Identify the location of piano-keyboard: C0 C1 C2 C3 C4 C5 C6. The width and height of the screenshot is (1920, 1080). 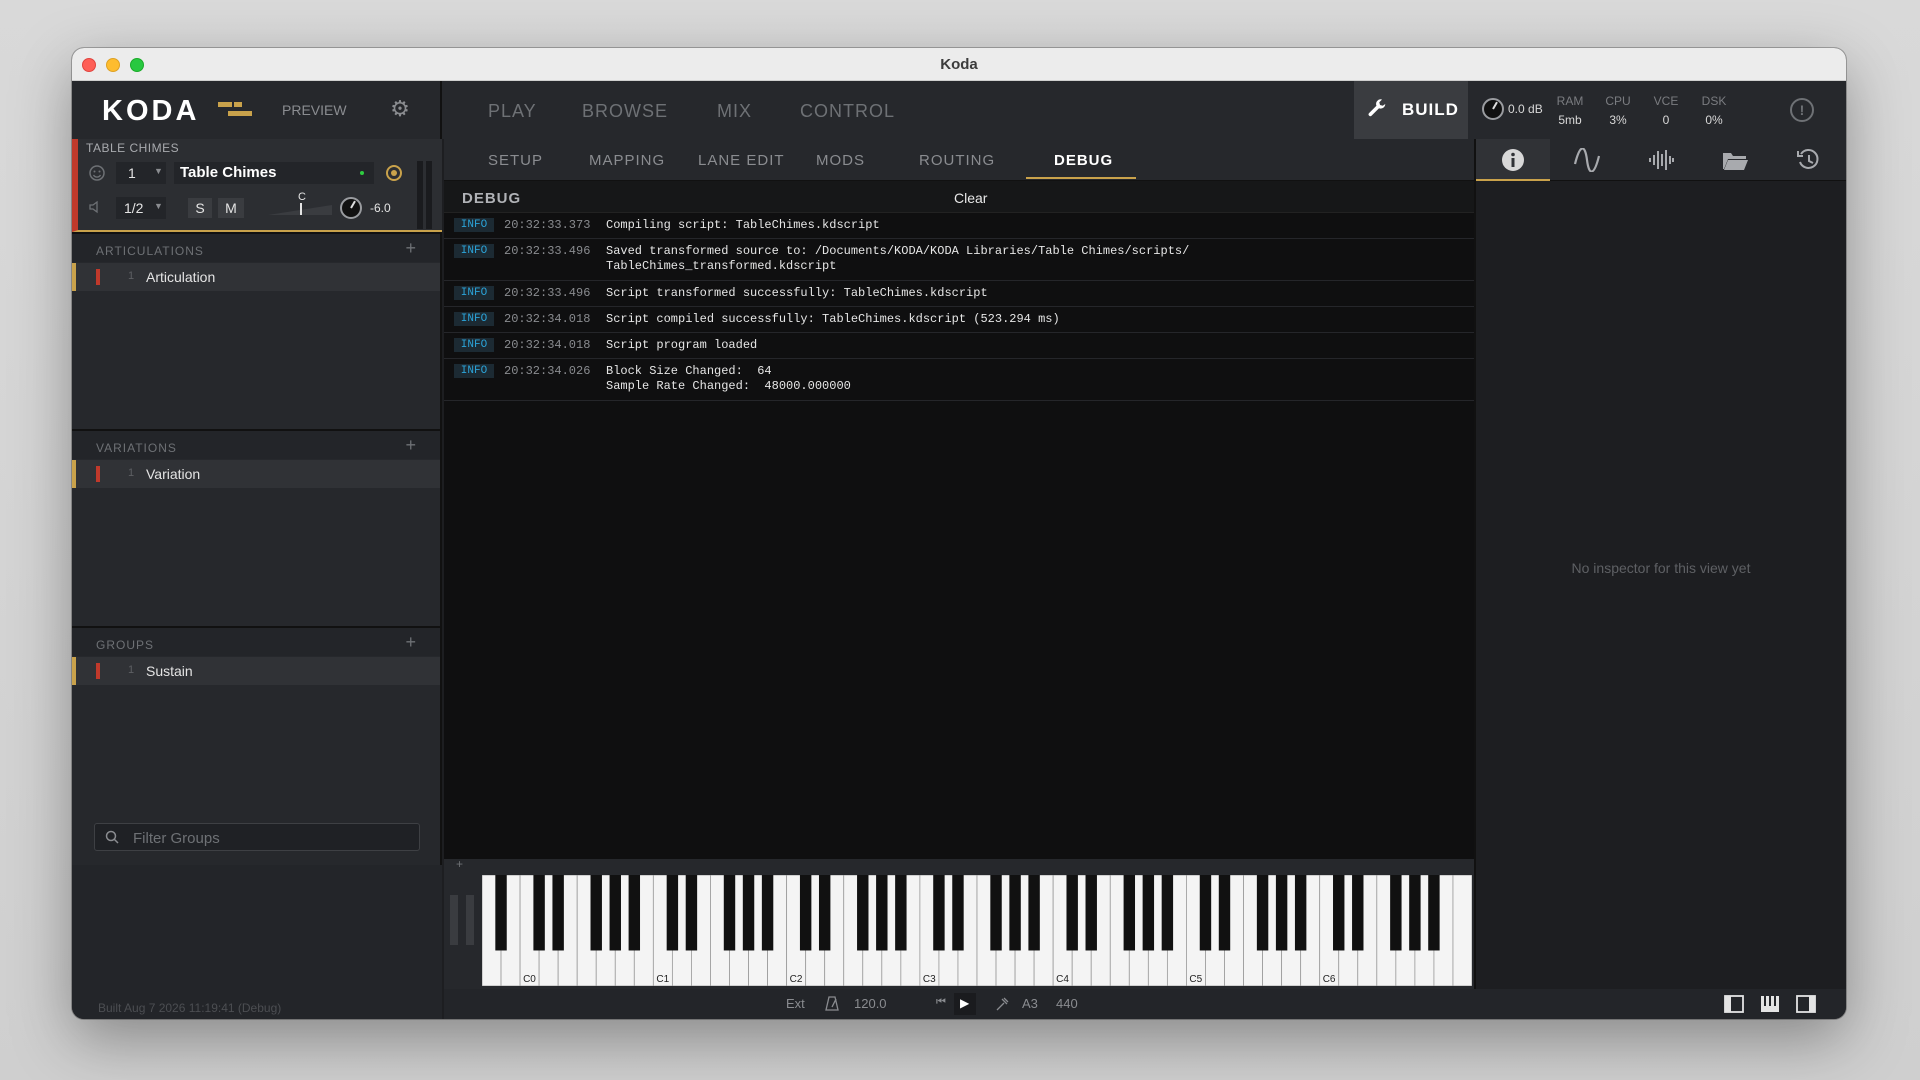
(977, 930).